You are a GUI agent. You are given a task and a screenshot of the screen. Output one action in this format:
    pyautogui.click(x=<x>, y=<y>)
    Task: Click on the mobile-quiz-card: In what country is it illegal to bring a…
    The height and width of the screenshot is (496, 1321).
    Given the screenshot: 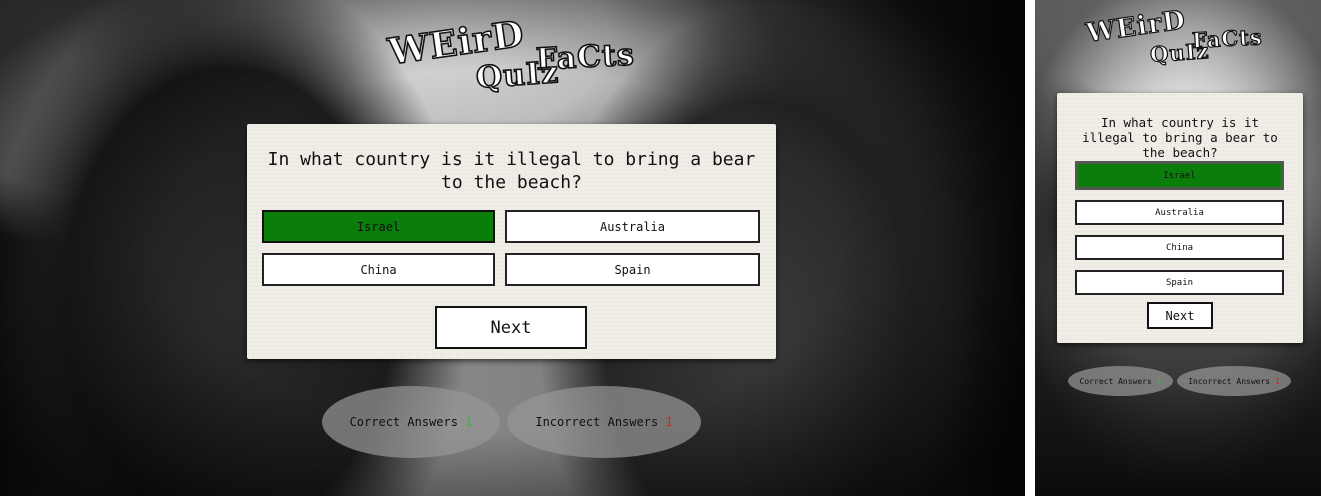 What is the action you would take?
    pyautogui.click(x=1180, y=218)
    